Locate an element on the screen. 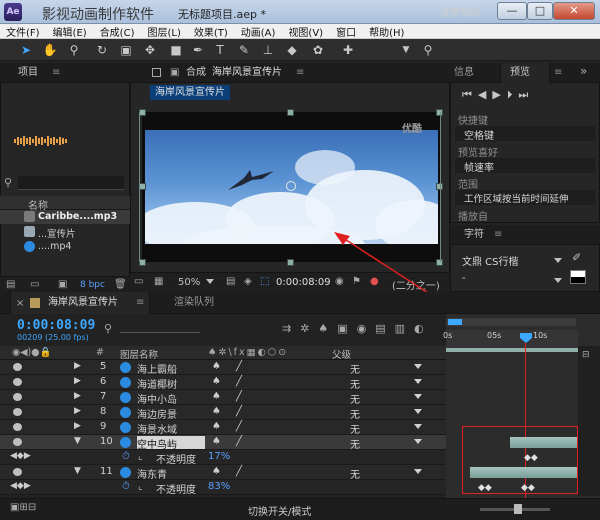 The image size is (600, 520). project-item: Caribbe....mp3 is located at coordinates (65, 217).